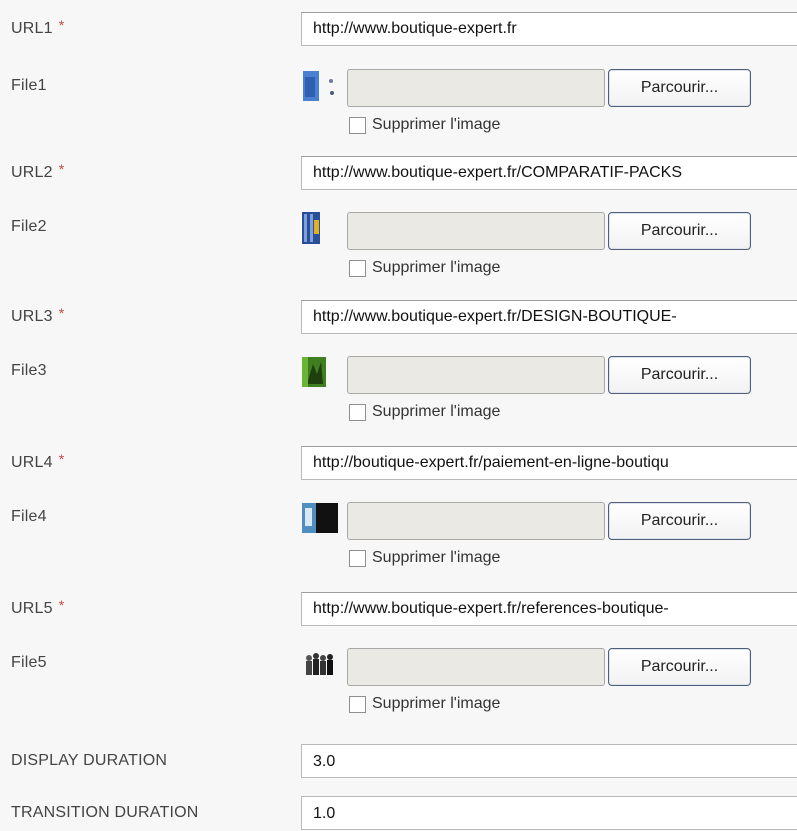  Describe the element at coordinates (38, 607) in the screenshot. I see `url-label: URL5 *` at that location.